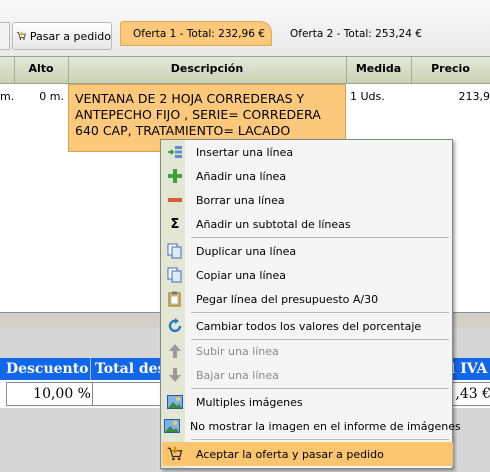 This screenshot has width=490, height=472. Describe the element at coordinates (240, 200) in the screenshot. I see `menu-item-label: Borrar una línea` at that location.